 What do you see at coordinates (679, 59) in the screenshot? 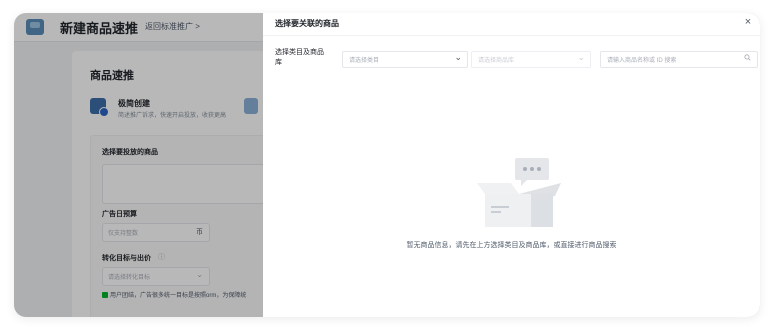
I see `product-search-input: 请输入商品名称或 ID 搜索` at bounding box center [679, 59].